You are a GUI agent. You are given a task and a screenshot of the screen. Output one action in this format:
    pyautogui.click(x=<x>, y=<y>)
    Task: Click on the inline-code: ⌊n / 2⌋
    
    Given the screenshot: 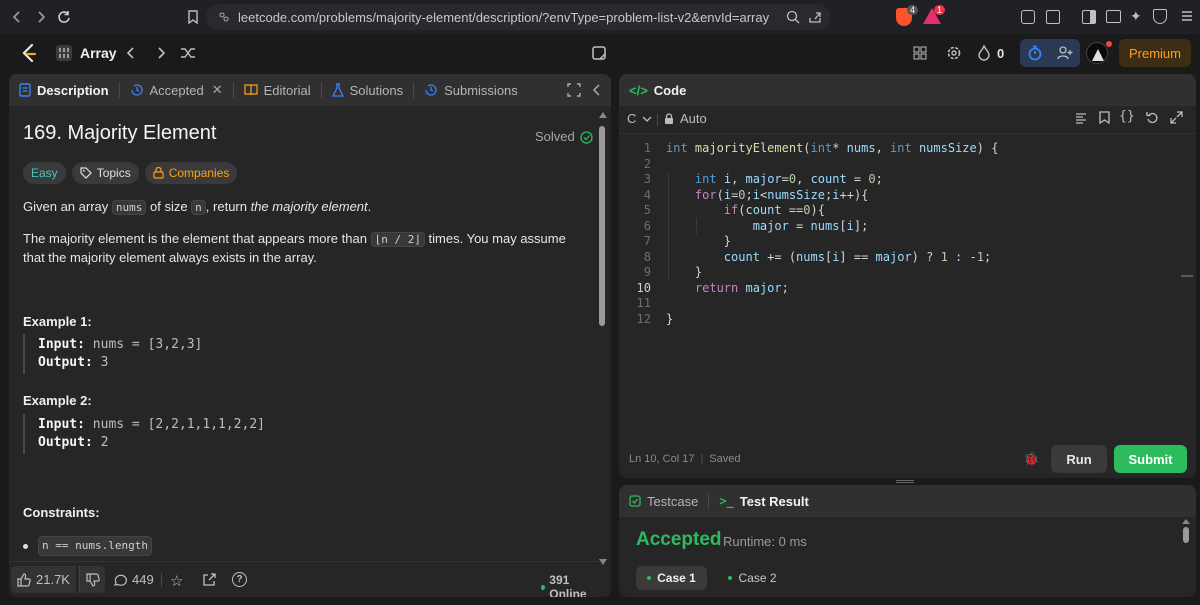 What is the action you would take?
    pyautogui.click(x=397, y=239)
    